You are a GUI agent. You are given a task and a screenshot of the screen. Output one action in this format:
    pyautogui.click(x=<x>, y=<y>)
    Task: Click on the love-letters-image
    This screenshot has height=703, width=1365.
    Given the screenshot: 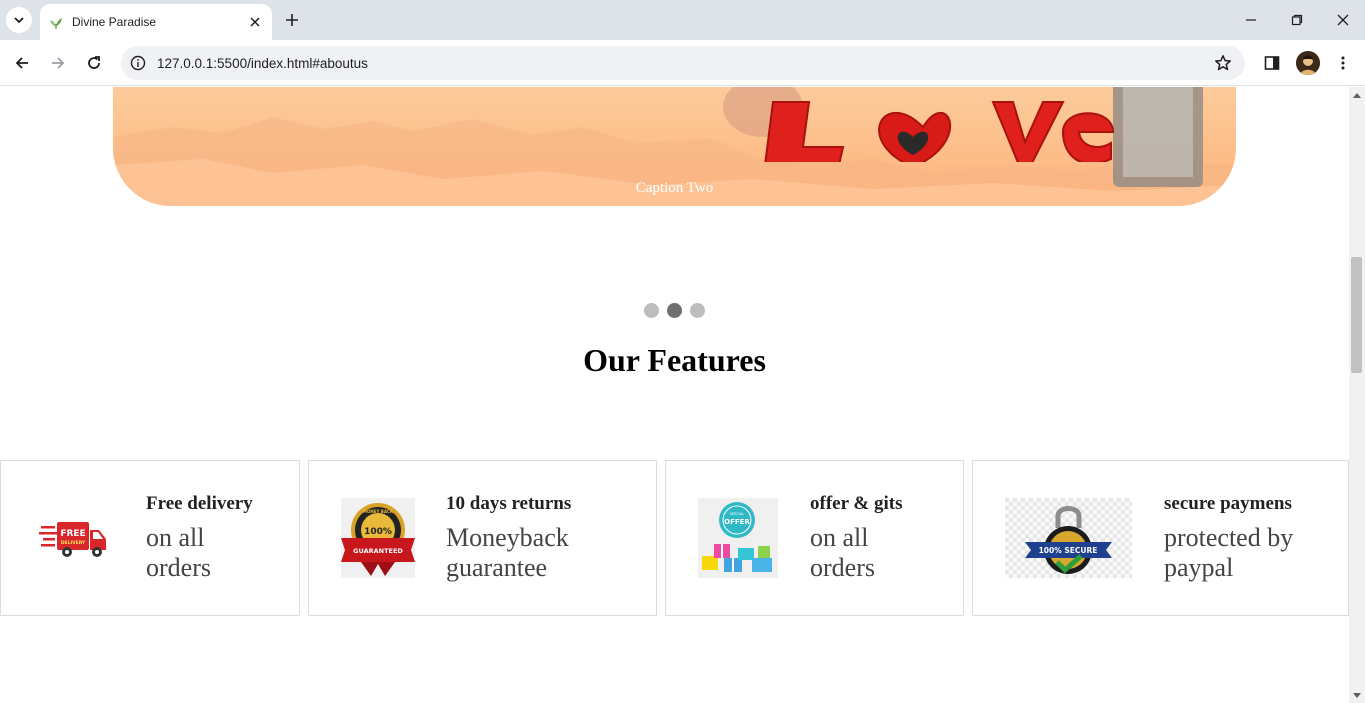 What is the action you would take?
    pyautogui.click(x=939, y=131)
    